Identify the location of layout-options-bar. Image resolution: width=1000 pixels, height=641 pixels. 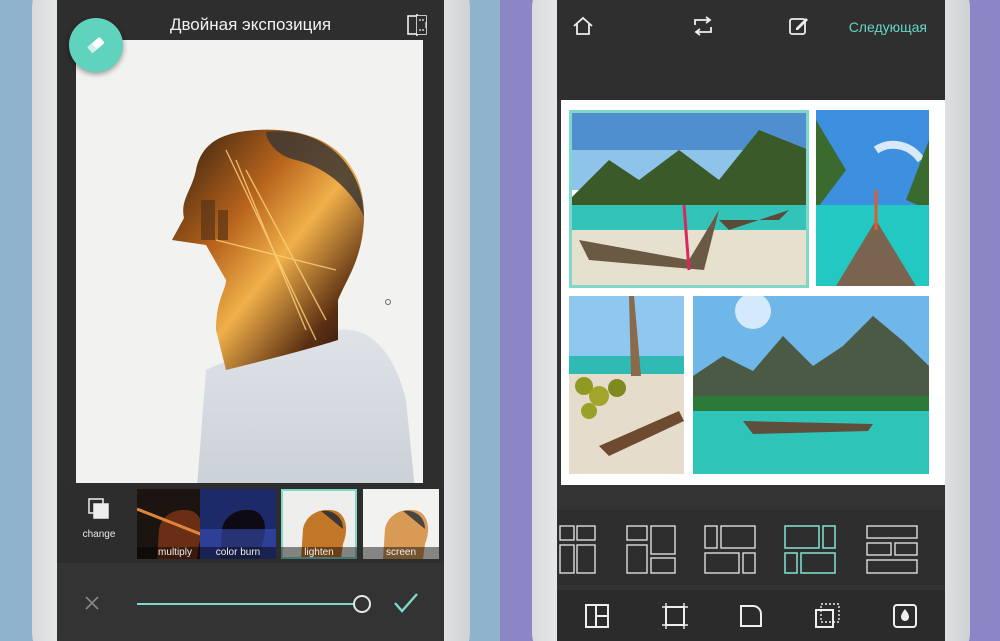
(751, 547).